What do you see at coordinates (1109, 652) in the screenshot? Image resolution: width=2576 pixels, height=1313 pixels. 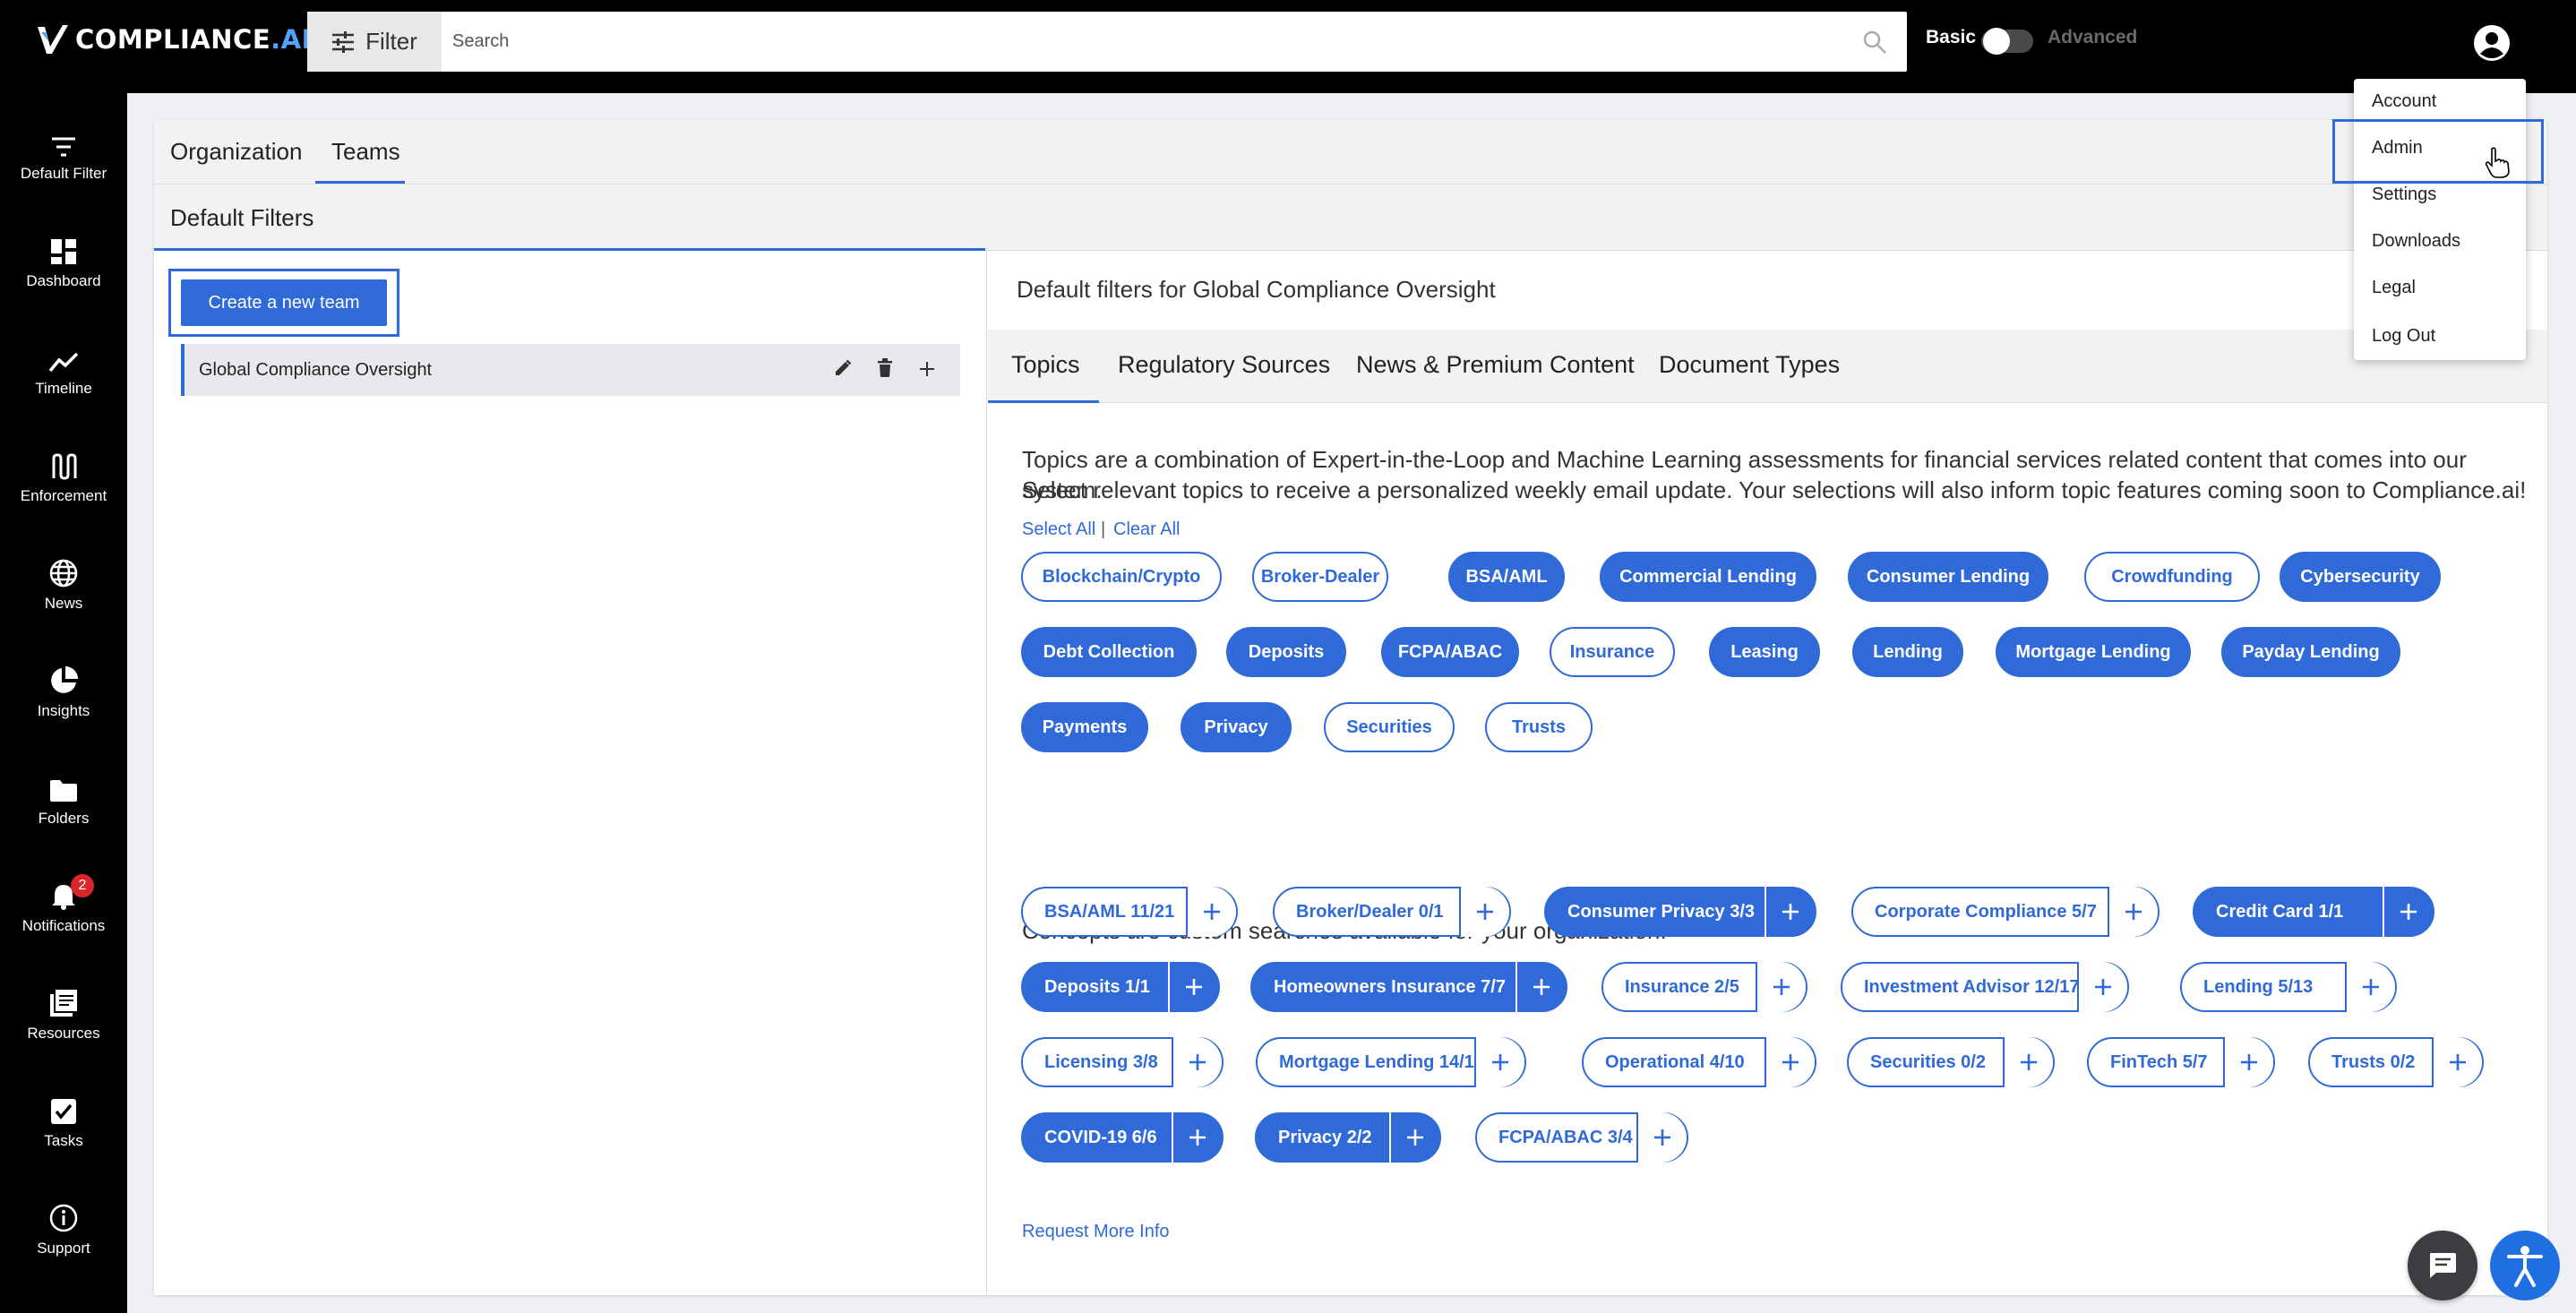 I see `topic-pill: Debt Collection` at bounding box center [1109, 652].